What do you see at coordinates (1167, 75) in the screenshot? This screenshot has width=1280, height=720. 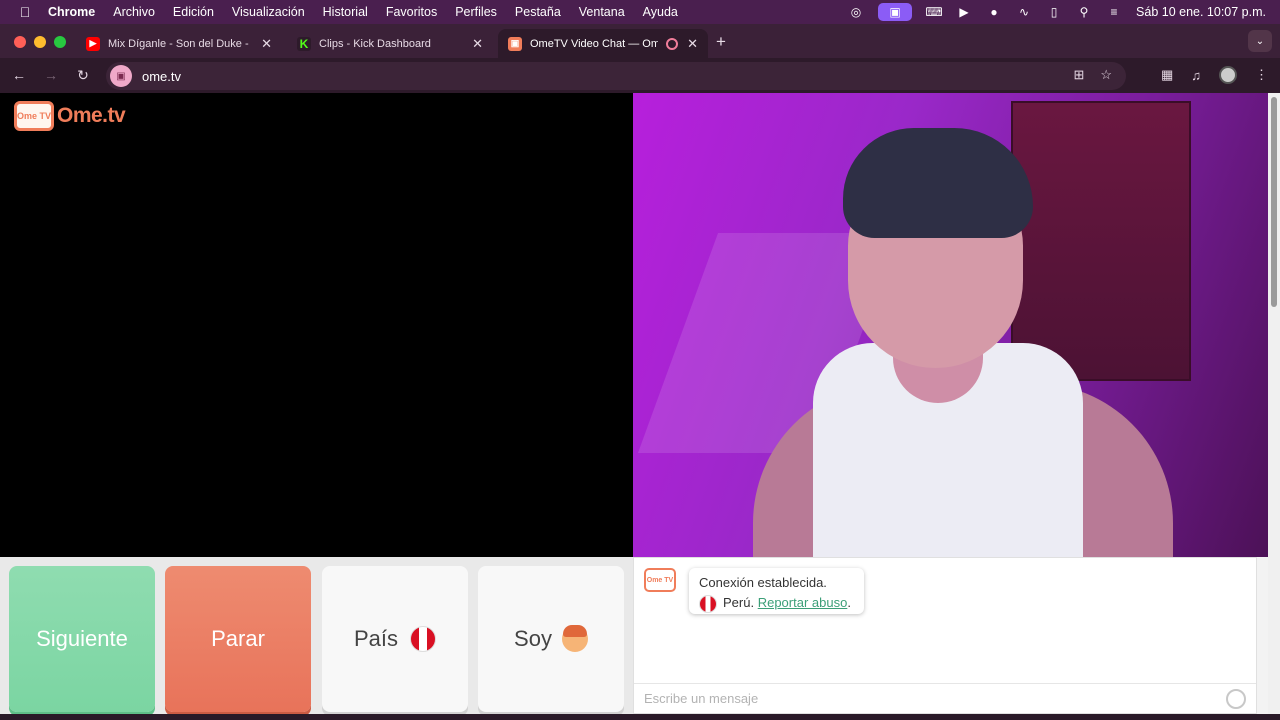 I see `extensions-icon: ▦` at bounding box center [1167, 75].